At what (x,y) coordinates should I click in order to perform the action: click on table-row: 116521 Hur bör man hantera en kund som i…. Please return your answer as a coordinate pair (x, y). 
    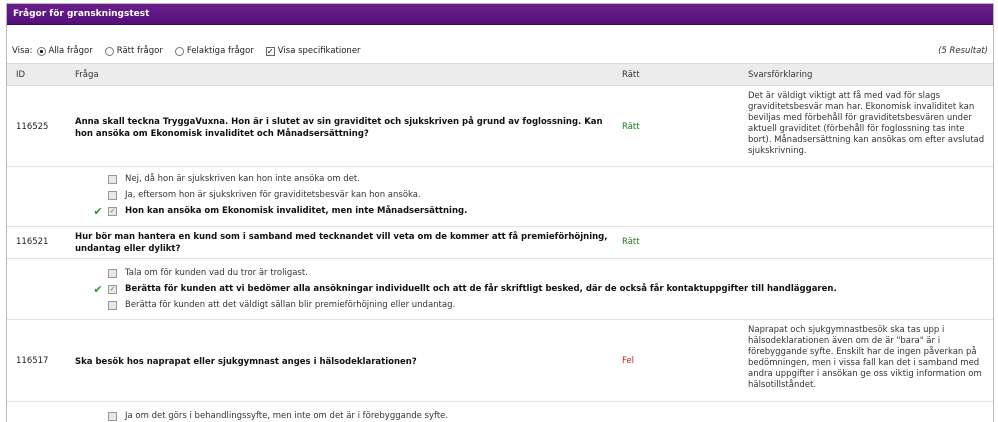
    Looking at the image, I should click on (500, 243).